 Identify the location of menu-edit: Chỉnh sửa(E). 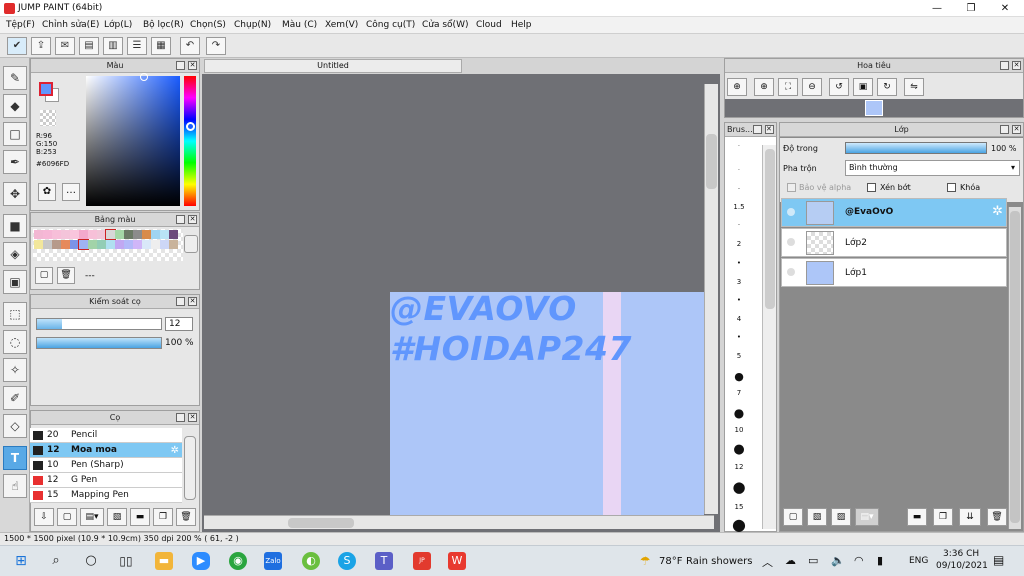
(70, 25).